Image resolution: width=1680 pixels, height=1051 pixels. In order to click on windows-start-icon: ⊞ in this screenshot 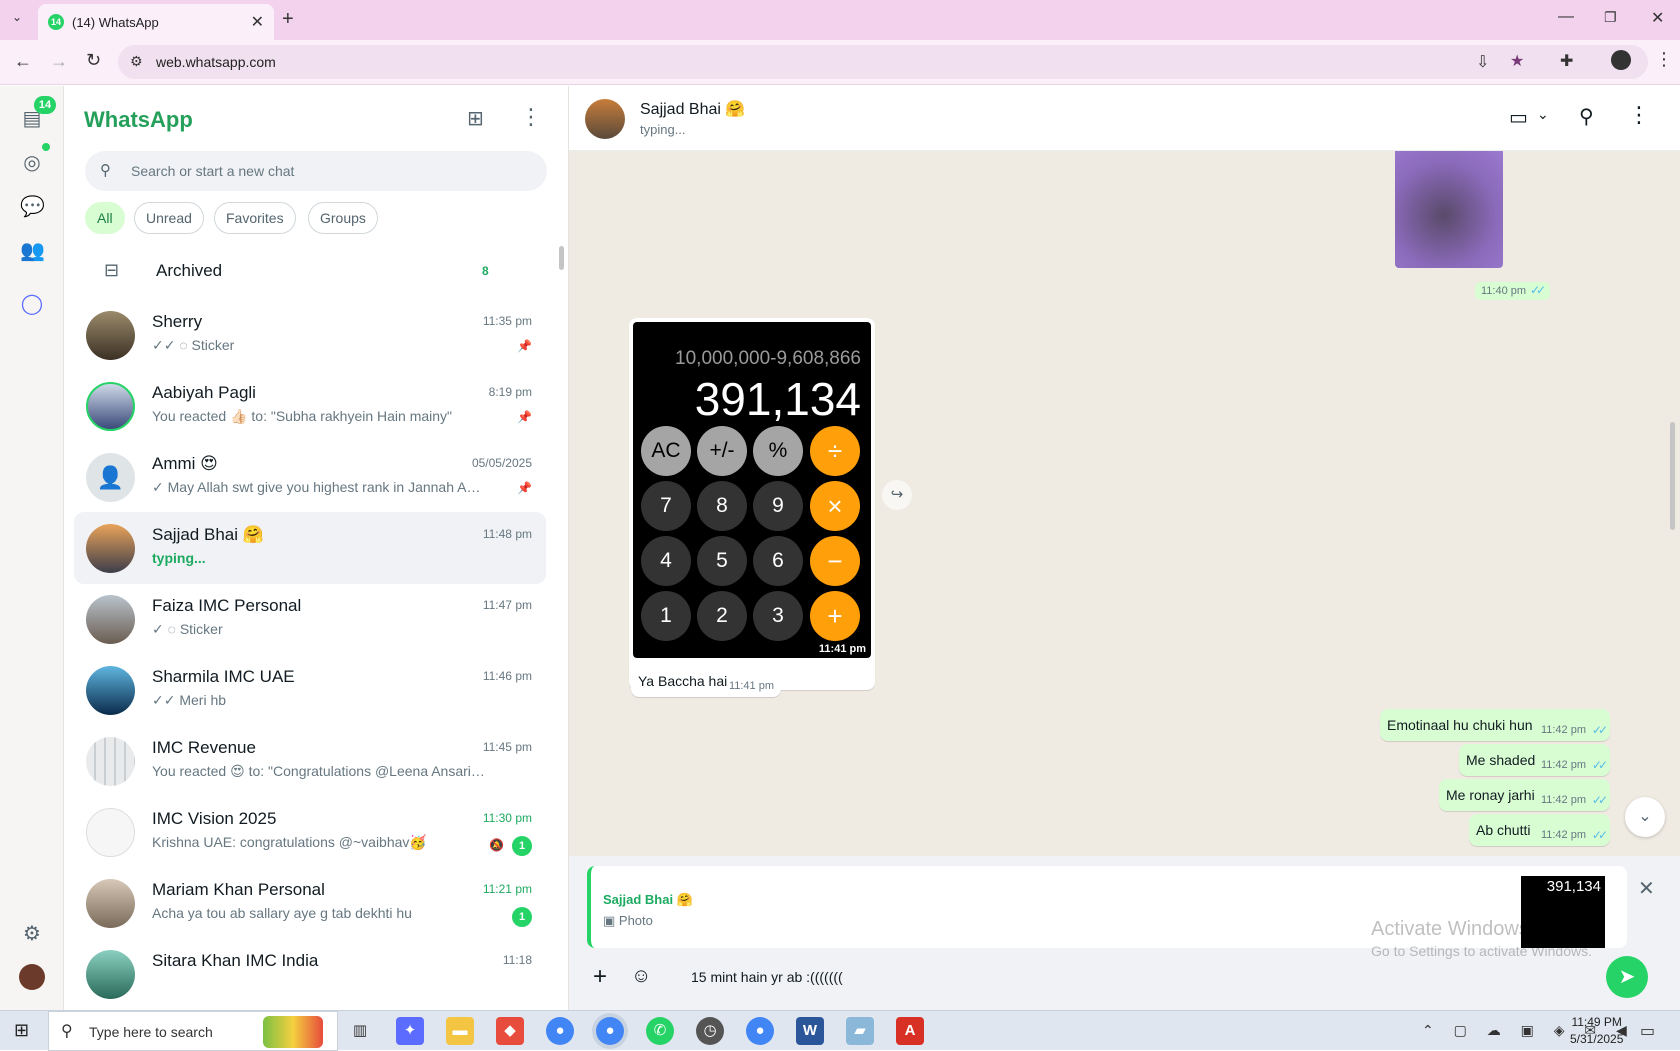, I will do `click(21, 1030)`.